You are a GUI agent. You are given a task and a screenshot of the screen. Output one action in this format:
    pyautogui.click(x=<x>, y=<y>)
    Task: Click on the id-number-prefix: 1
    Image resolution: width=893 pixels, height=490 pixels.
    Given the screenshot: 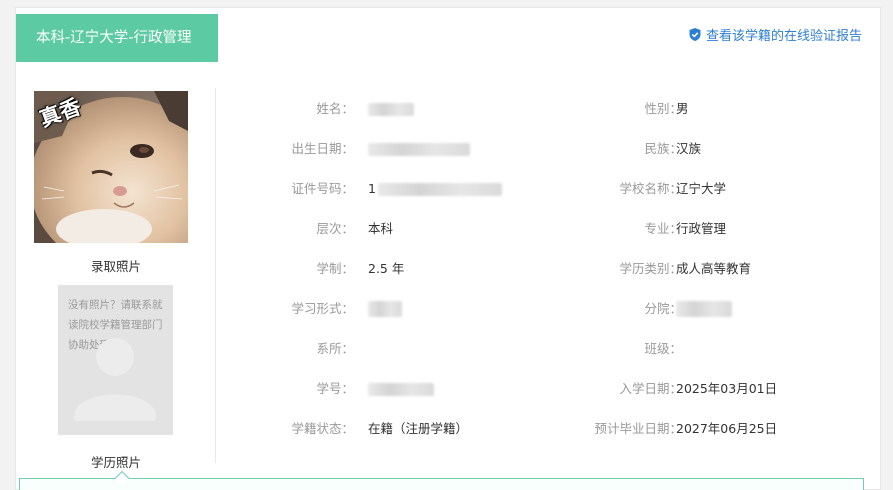 What is the action you would take?
    pyautogui.click(x=372, y=188)
    